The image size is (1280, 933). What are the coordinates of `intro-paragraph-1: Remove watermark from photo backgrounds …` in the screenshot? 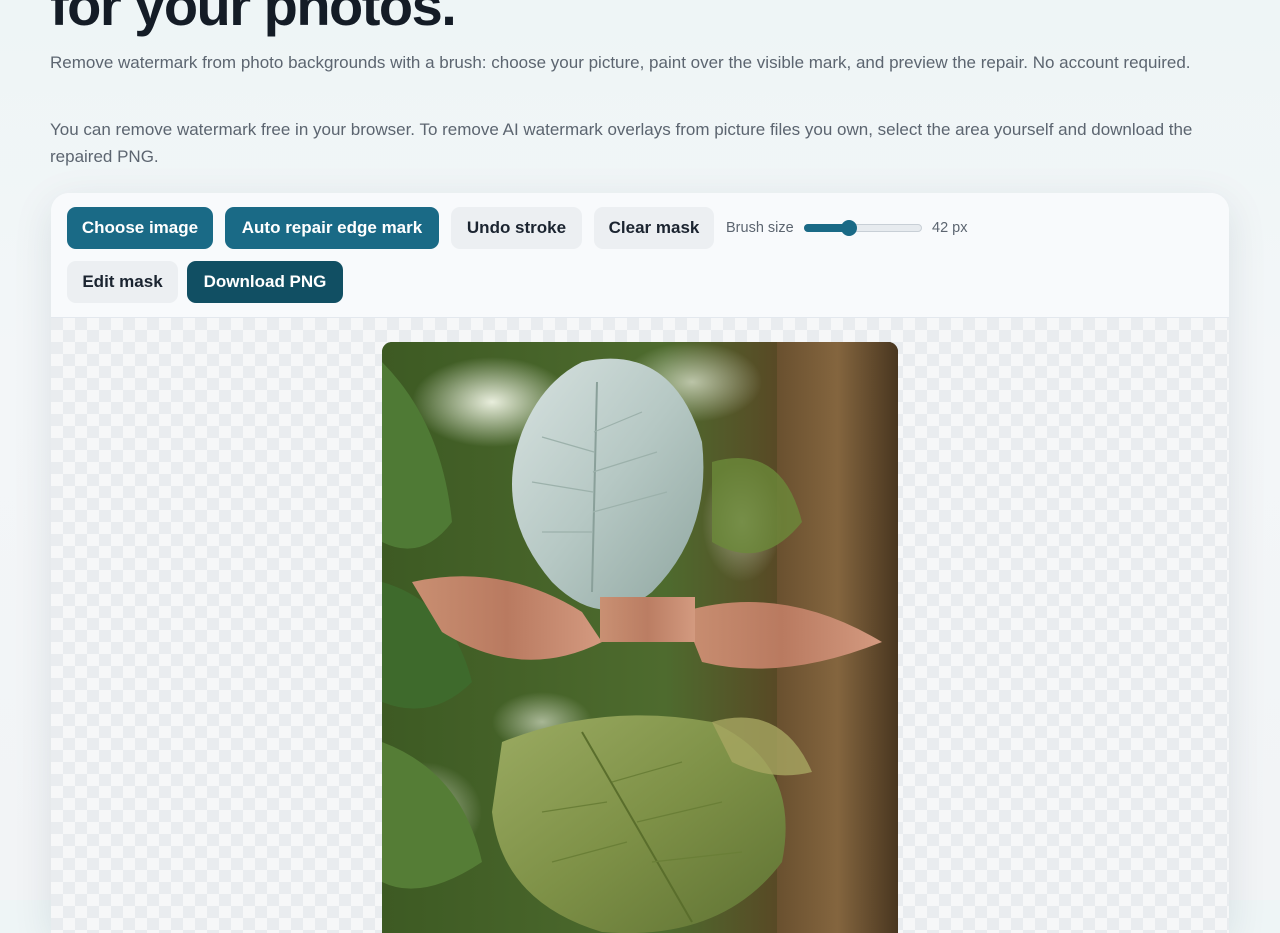 It's located at (620, 62).